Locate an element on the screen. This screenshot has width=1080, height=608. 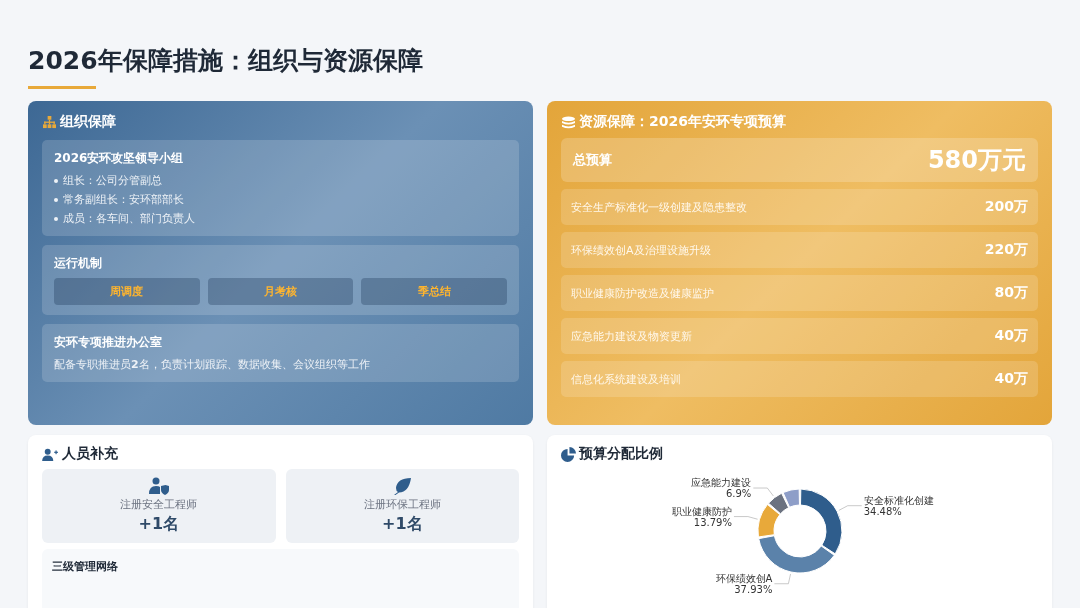
leaf-icon is located at coordinates (402, 486).